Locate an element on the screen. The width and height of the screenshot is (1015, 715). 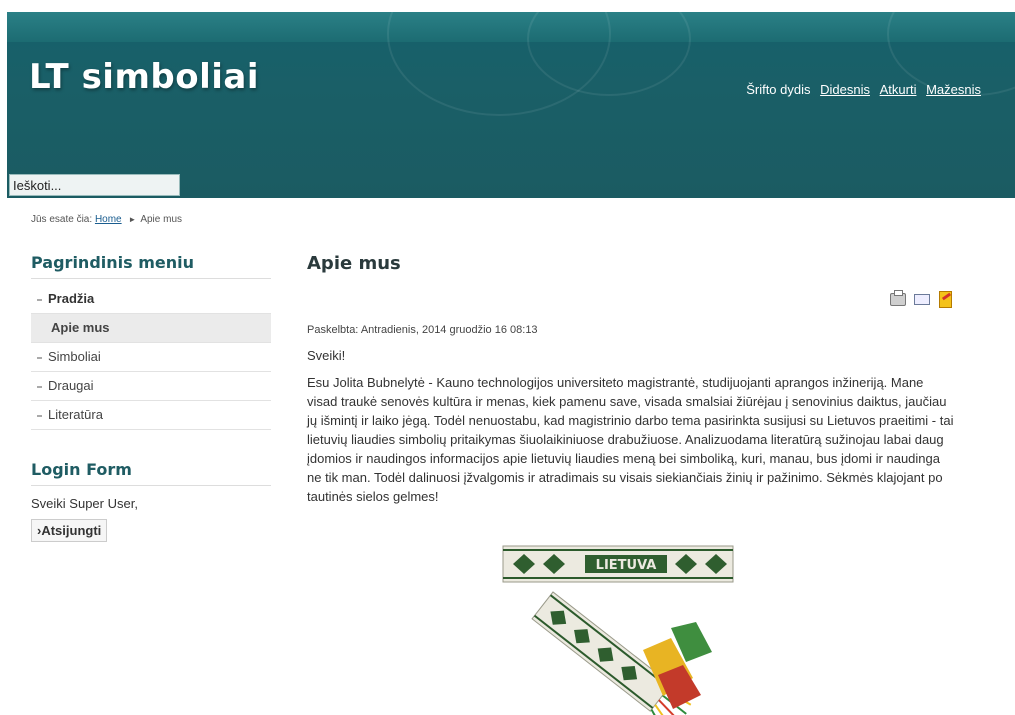
search-input is located at coordinates (94, 185).